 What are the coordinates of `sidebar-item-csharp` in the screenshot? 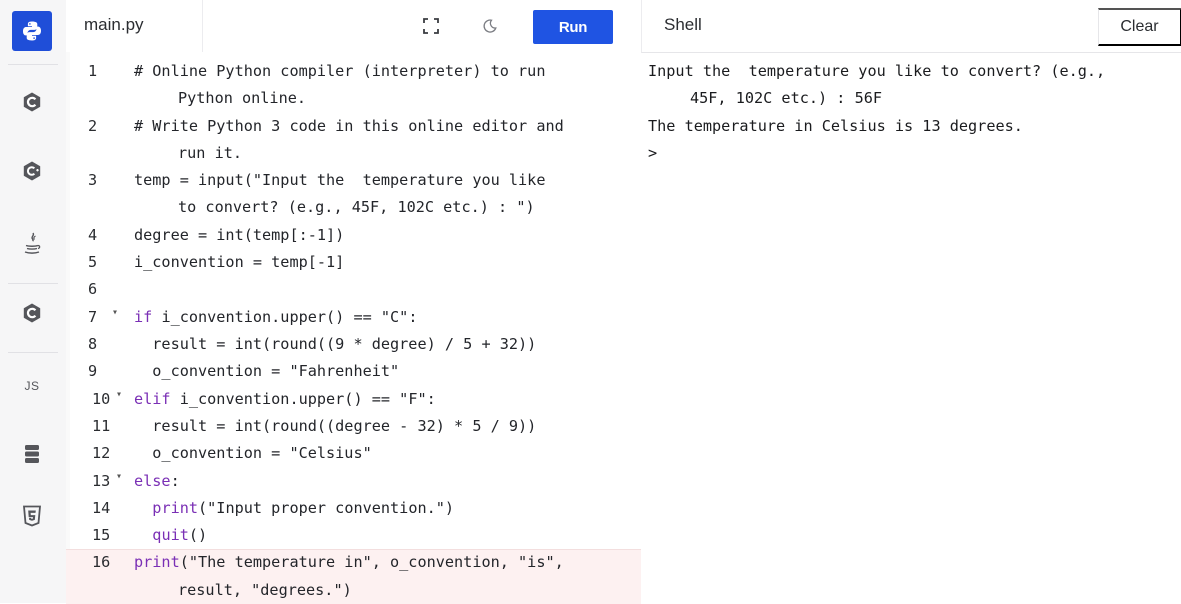 It's located at (32, 313).